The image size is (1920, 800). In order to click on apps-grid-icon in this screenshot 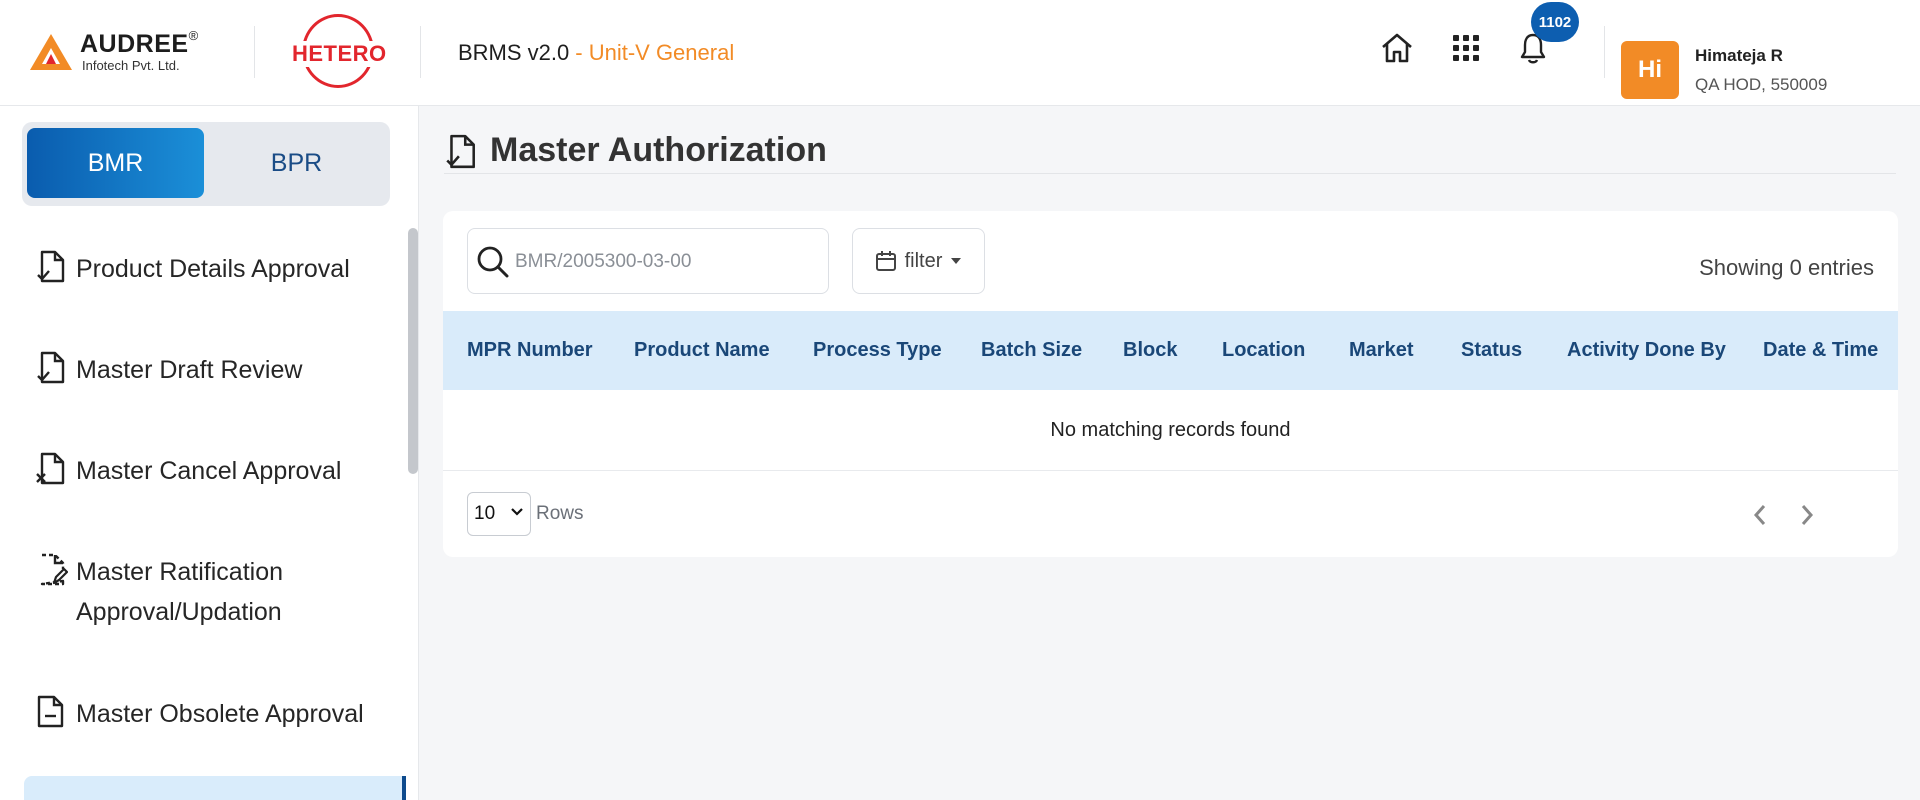, I will do `click(1466, 48)`.